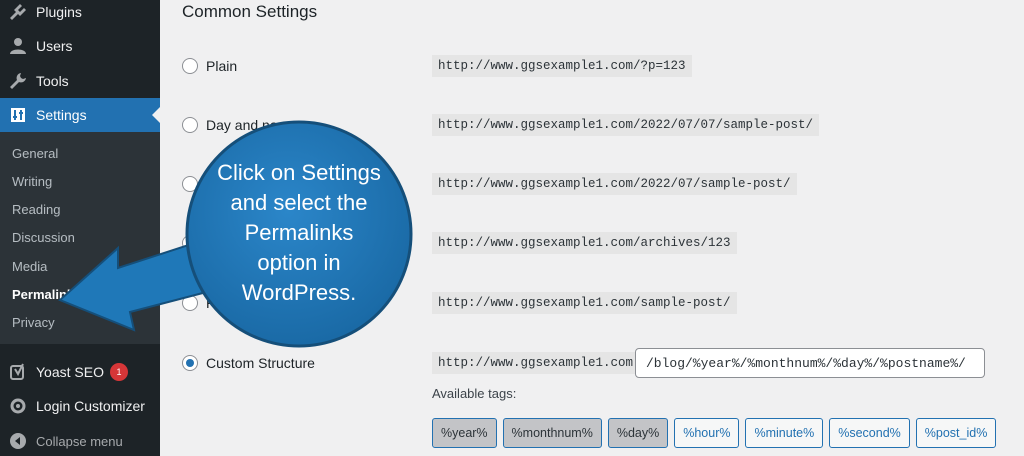 This screenshot has height=456, width=1024. What do you see at coordinates (18, 81) in the screenshot?
I see `wrench-icon` at bounding box center [18, 81].